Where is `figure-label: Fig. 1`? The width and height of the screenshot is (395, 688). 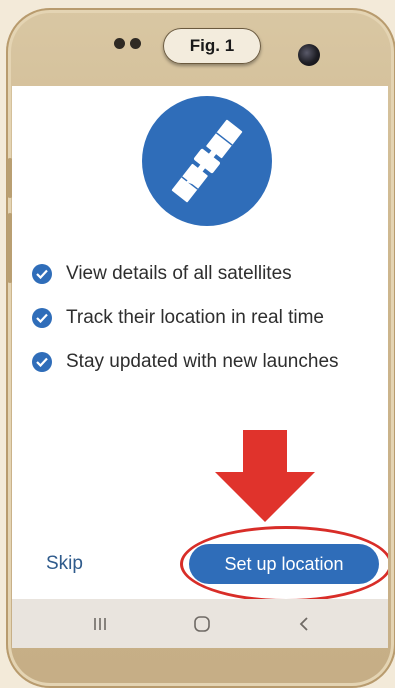 figure-label: Fig. 1 is located at coordinates (212, 46).